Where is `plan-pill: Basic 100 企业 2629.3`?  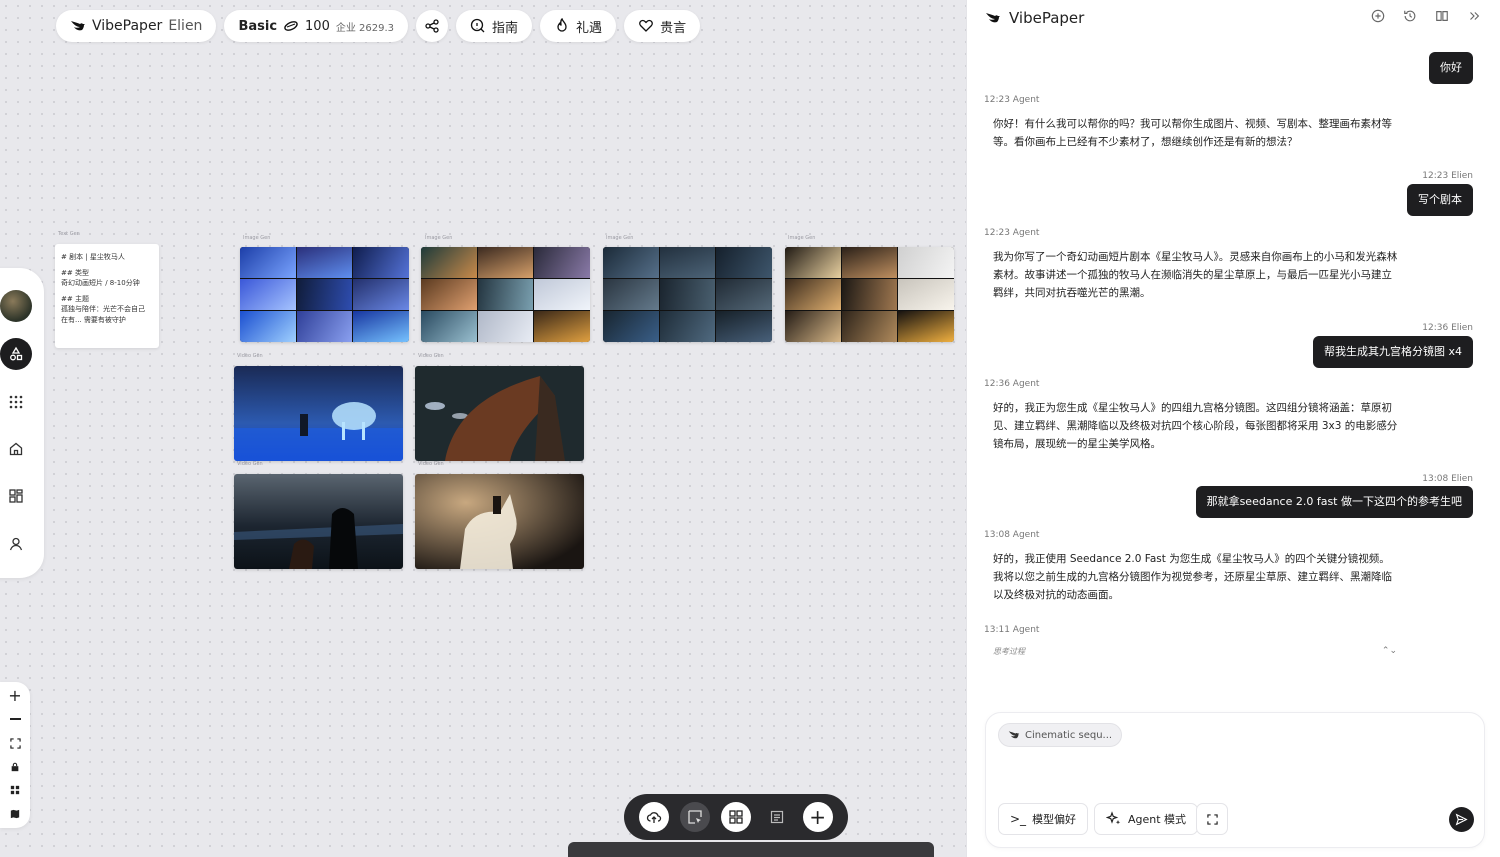 plan-pill: Basic 100 企业 2629.3 is located at coordinates (316, 26).